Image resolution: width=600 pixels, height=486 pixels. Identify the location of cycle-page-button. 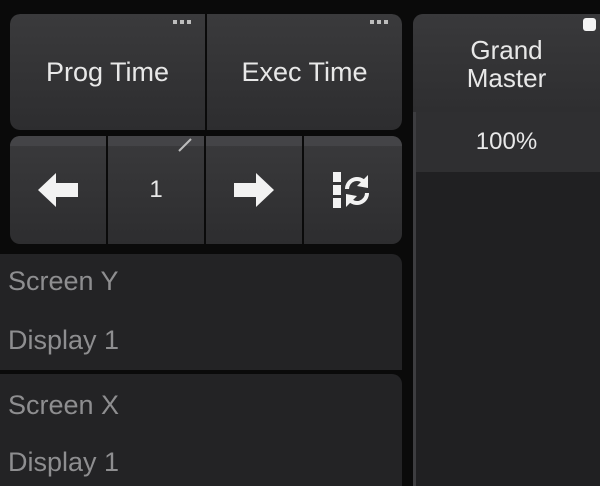
(353, 190).